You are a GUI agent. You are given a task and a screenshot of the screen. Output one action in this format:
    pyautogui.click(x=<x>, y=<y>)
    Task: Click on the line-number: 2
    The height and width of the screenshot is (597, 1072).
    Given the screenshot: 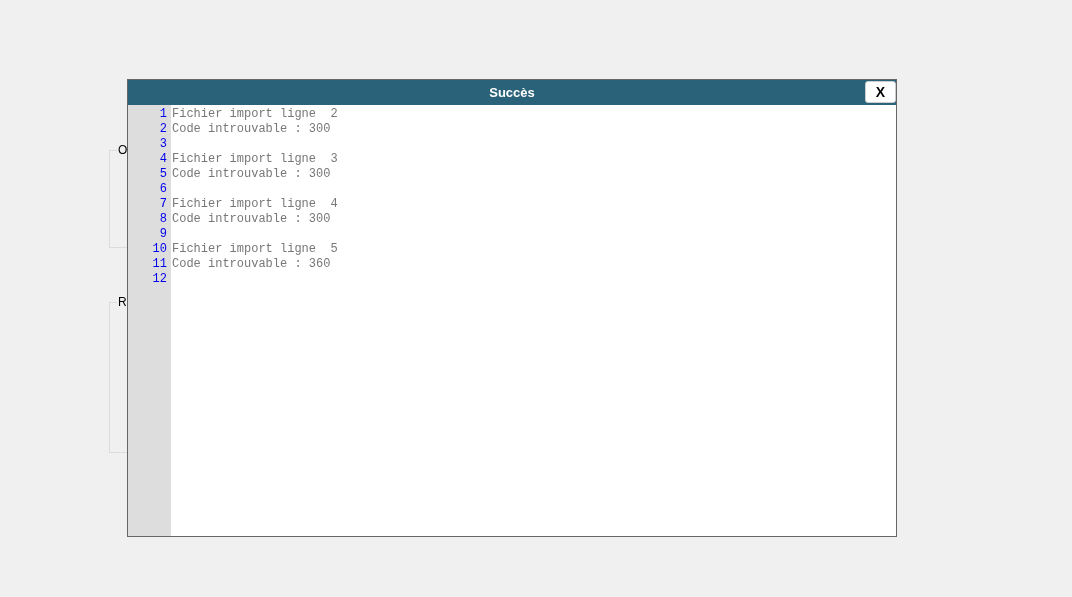 What is the action you would take?
    pyautogui.click(x=163, y=129)
    